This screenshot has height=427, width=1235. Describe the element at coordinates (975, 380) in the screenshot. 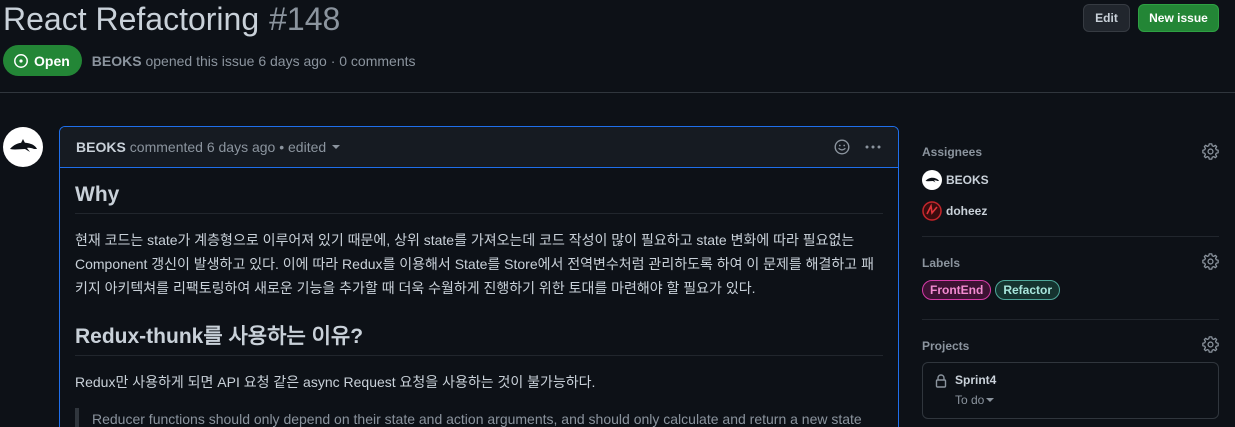

I see `project-name: Sprint4` at that location.